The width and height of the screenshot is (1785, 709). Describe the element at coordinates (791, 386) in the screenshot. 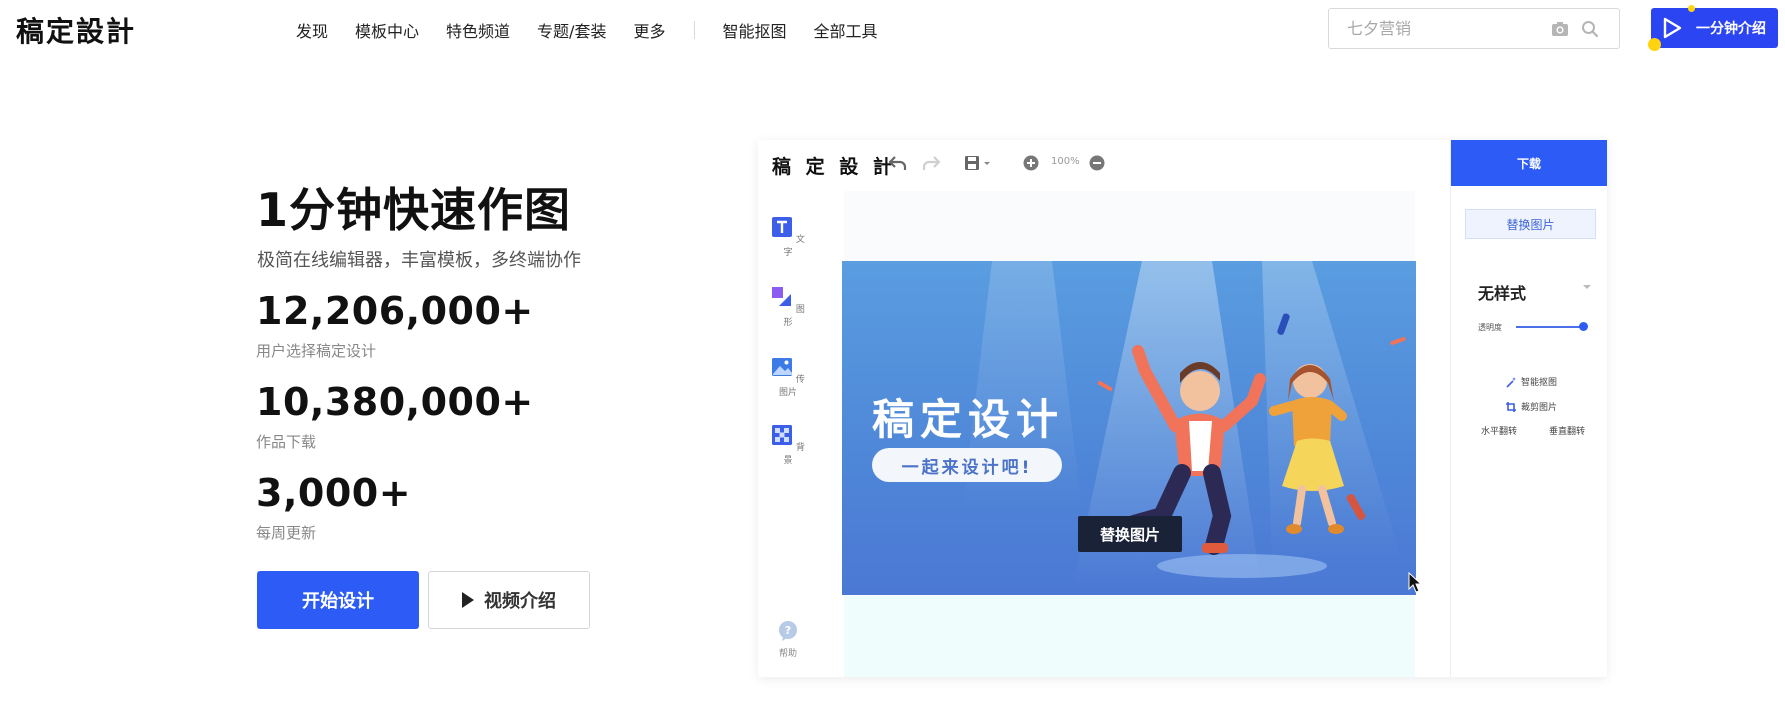

I see `tool-label: 传图片` at that location.